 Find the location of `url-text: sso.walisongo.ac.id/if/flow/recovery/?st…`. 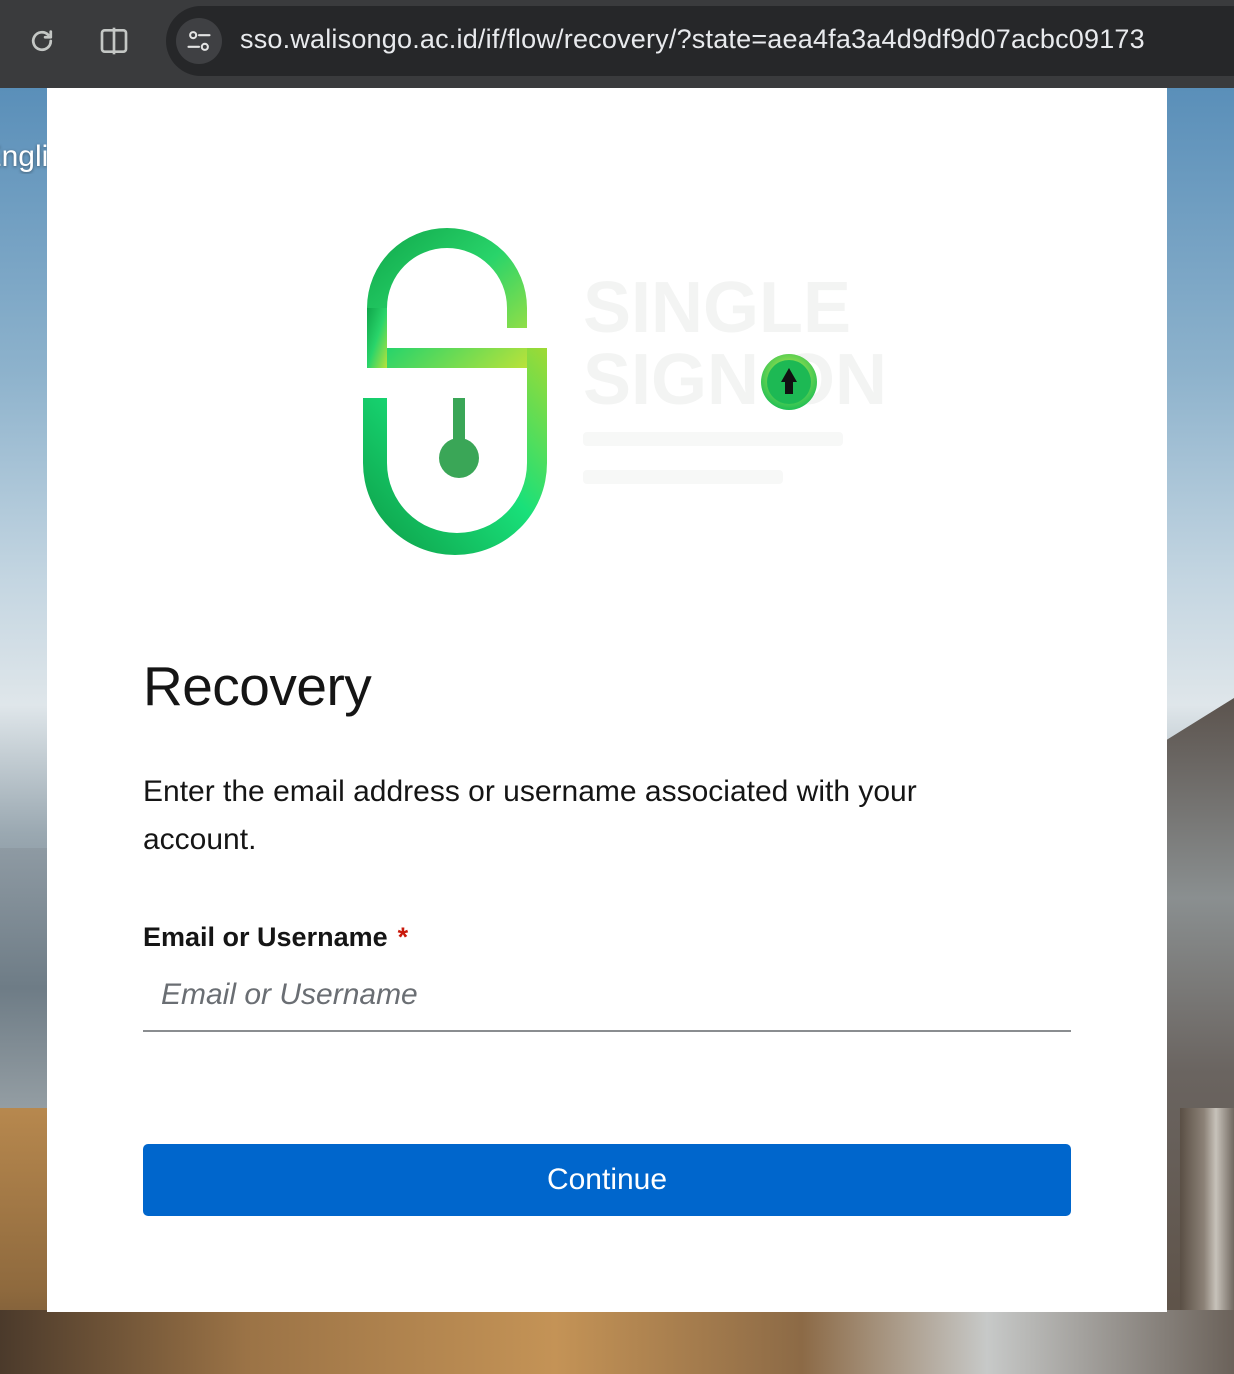

url-text: sso.walisongo.ac.id/if/flow/recovery/?st… is located at coordinates (692, 39).